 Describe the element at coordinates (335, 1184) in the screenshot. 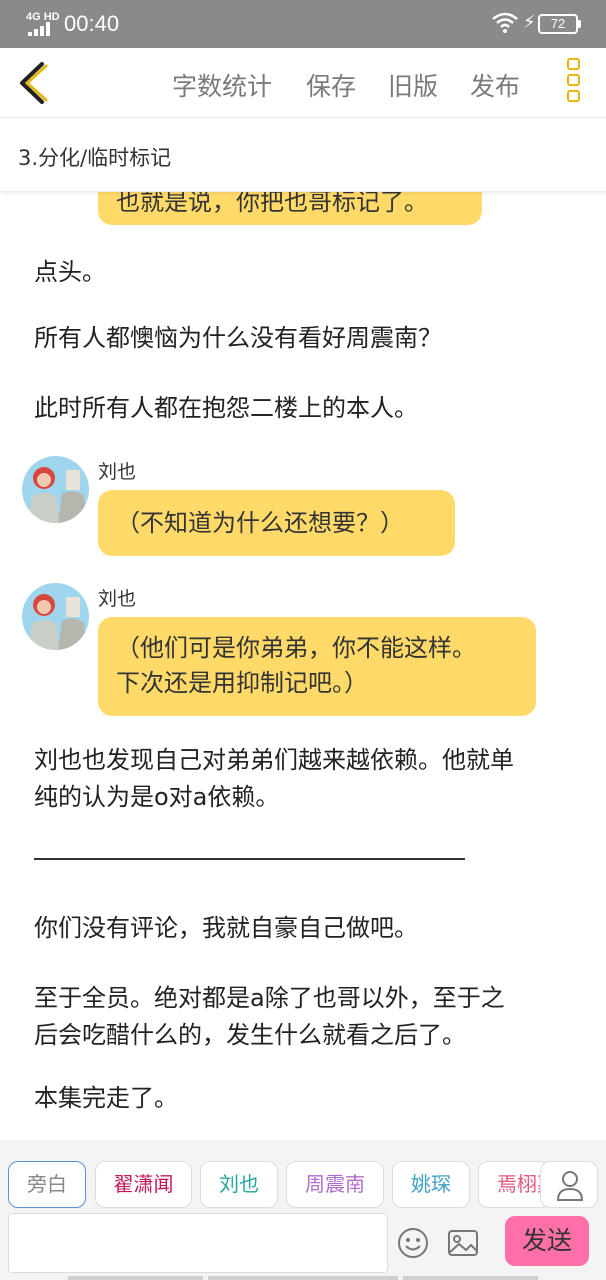

I see `character-chip: 周震南` at that location.